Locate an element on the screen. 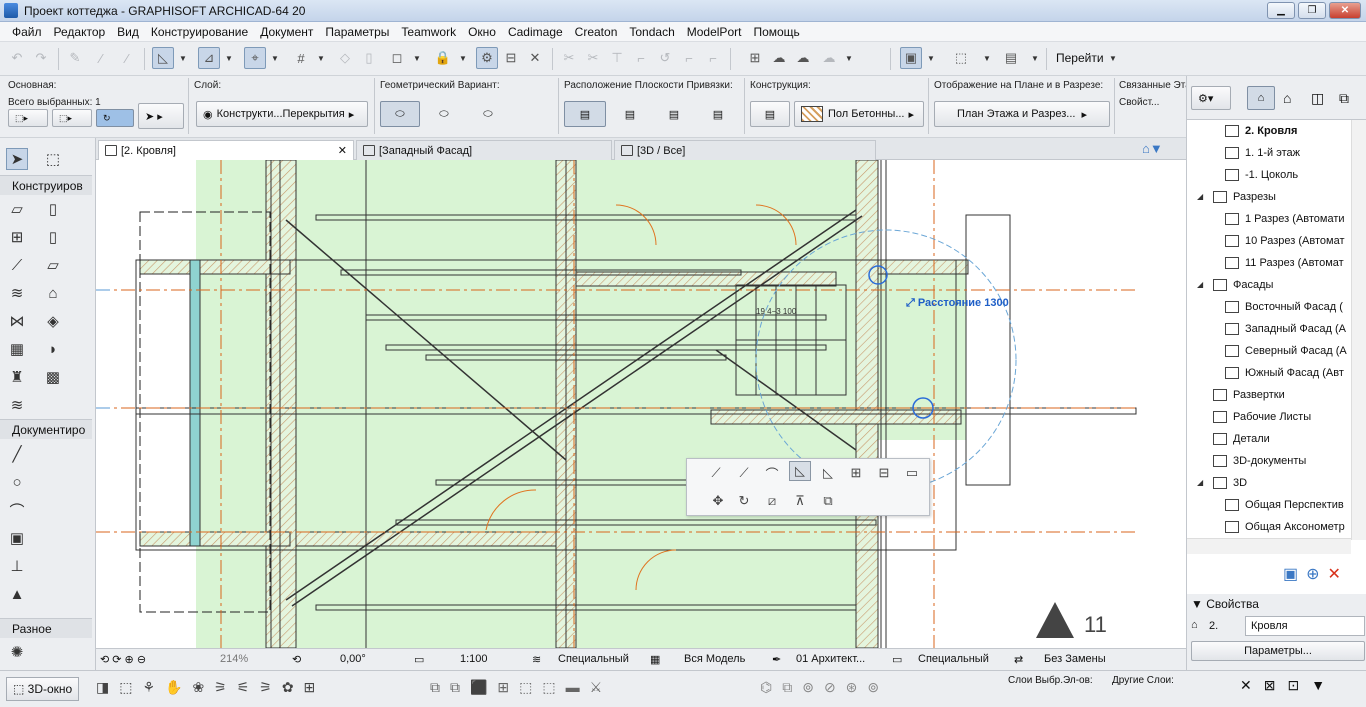 This screenshot has width=1366, height=707. navigator-item: Развертки is located at coordinates (1249, 395).